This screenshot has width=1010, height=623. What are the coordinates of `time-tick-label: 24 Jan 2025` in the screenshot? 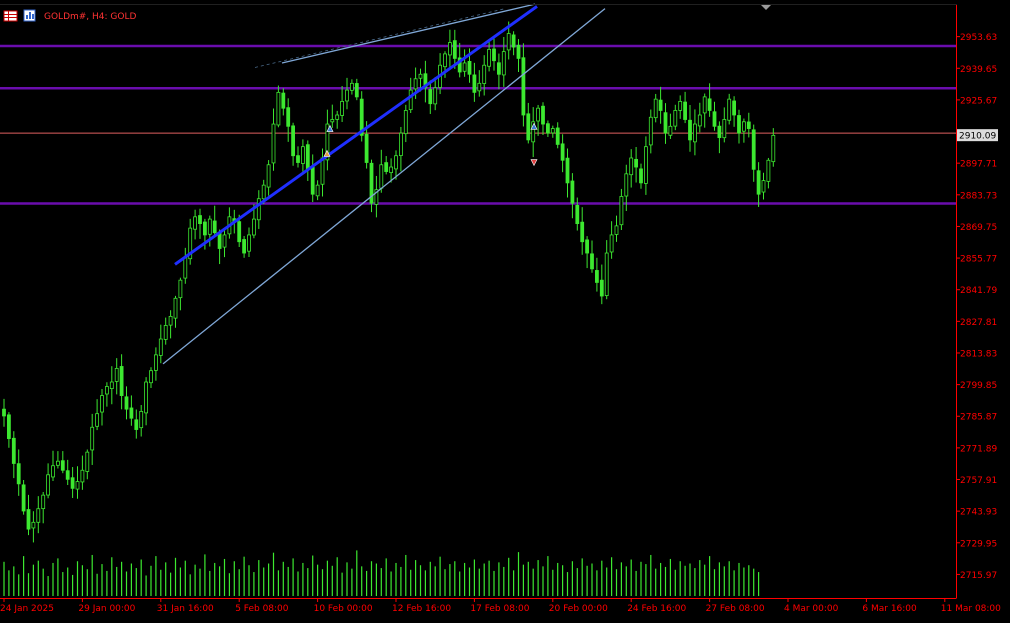 It's located at (27, 609).